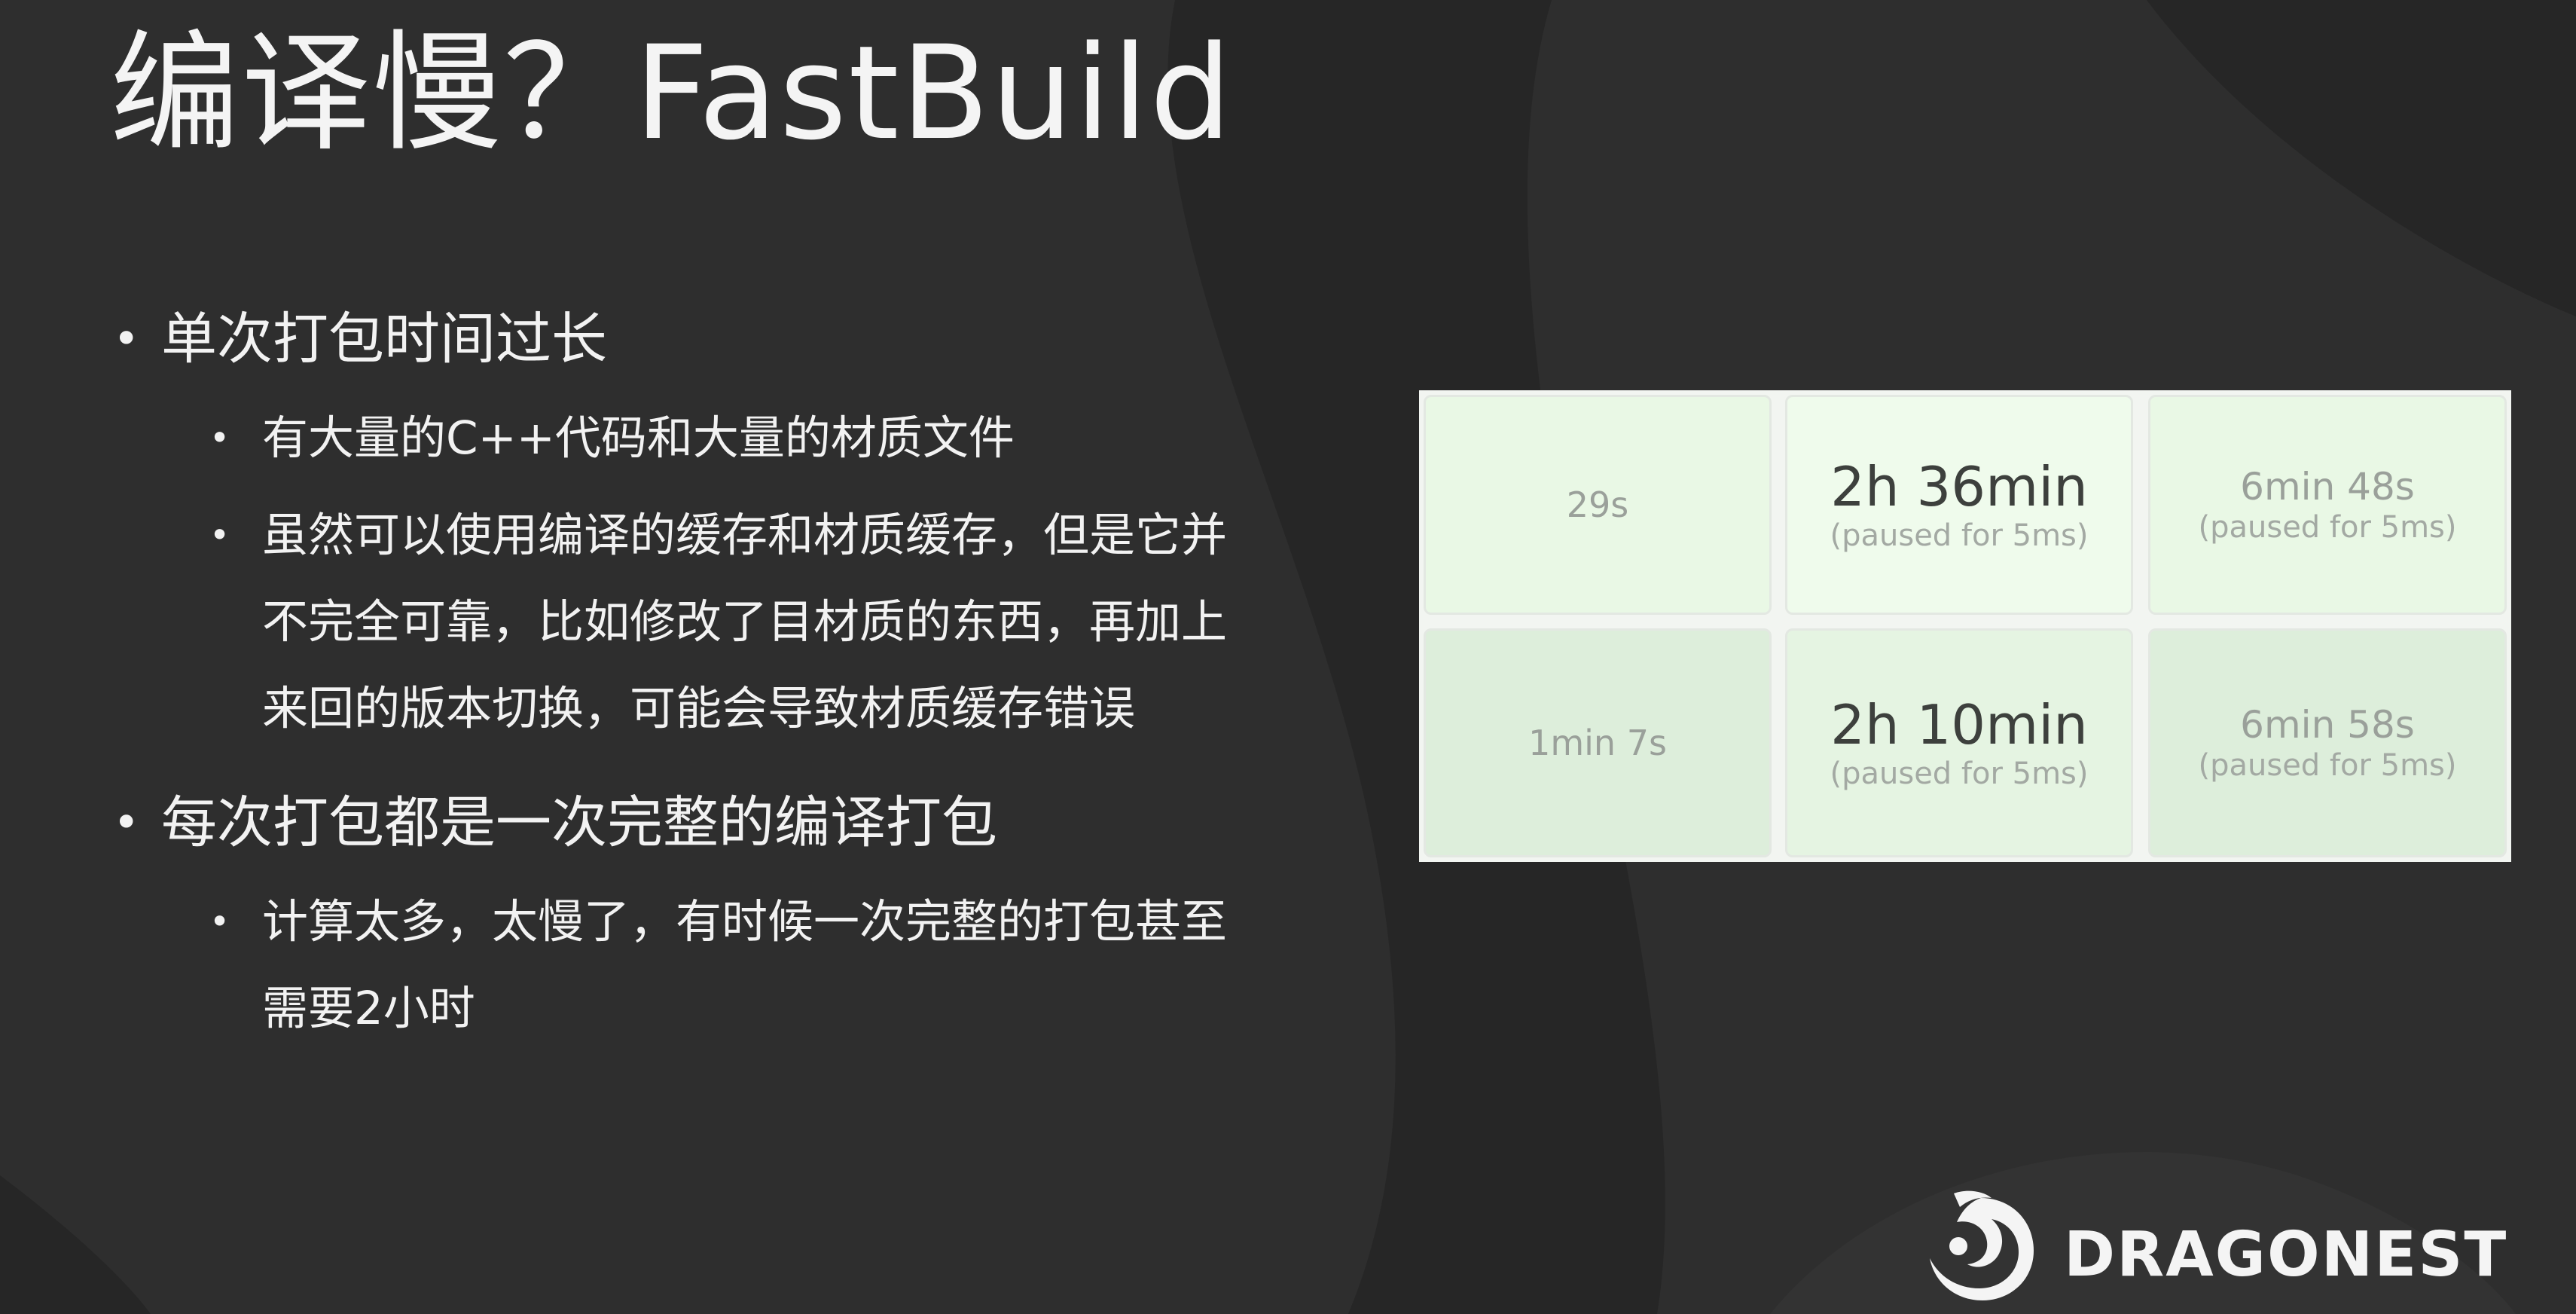  I want to click on build-time-tile: 1min 7s, so click(1598, 742).